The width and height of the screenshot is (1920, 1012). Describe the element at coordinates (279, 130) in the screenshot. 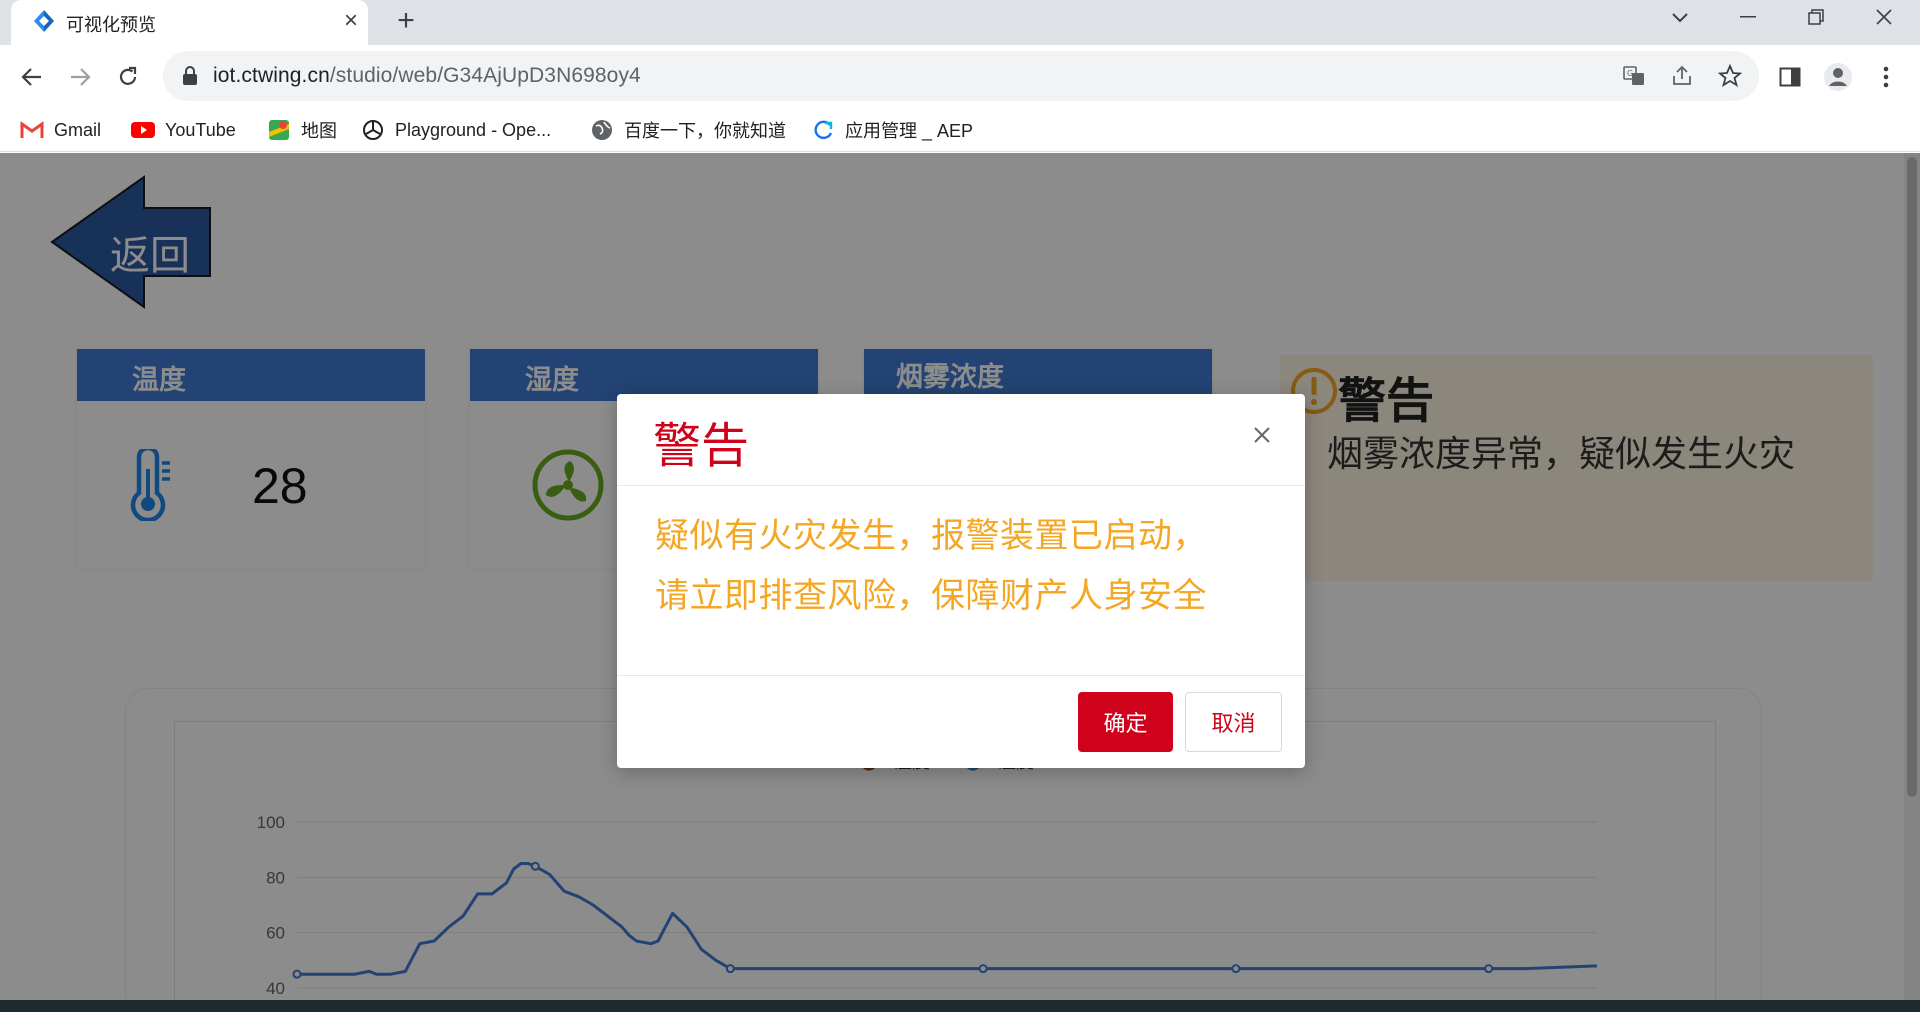

I see `maps-icon` at that location.